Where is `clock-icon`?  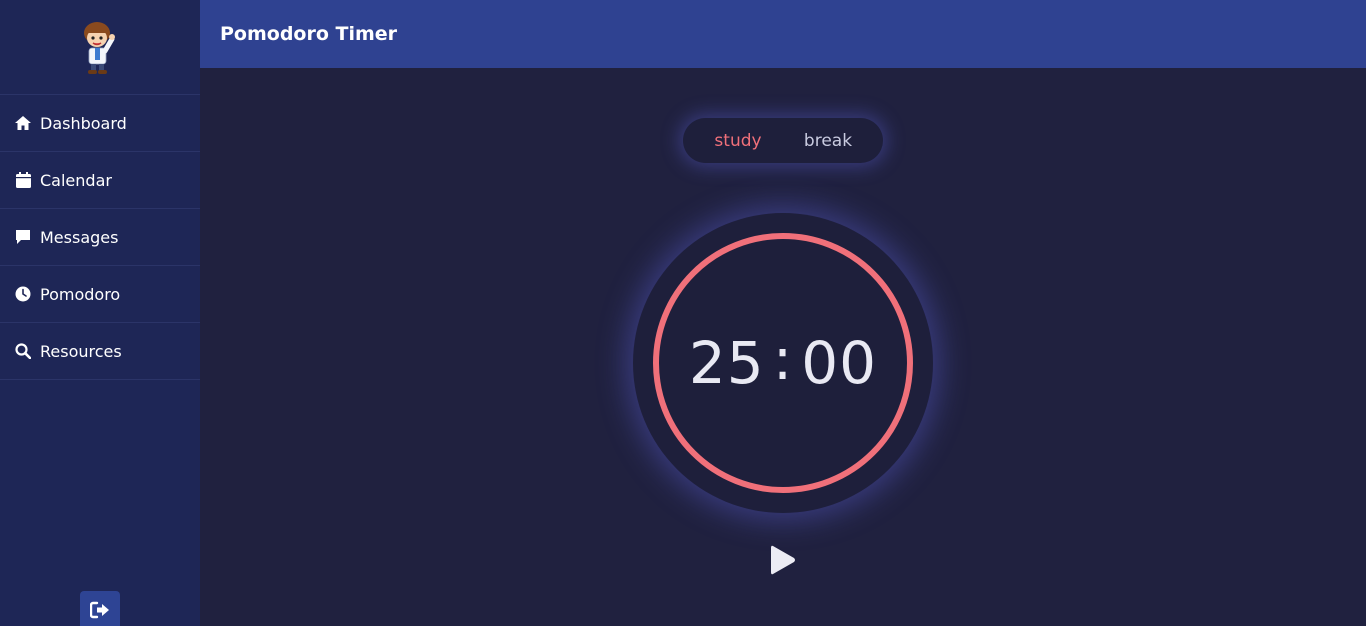 clock-icon is located at coordinates (23, 294).